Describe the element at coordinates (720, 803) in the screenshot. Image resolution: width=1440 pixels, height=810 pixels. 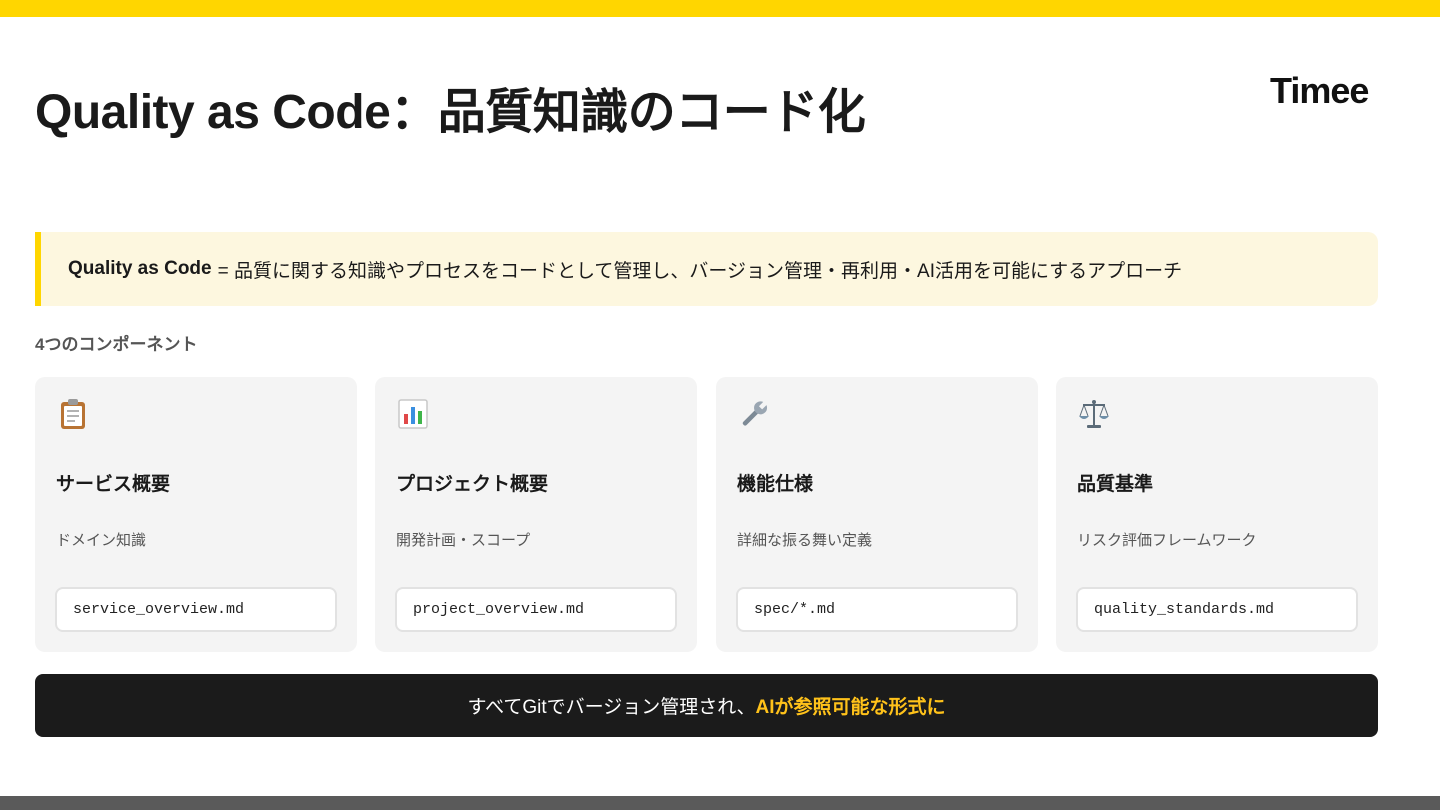
I see `bottom-bar` at that location.